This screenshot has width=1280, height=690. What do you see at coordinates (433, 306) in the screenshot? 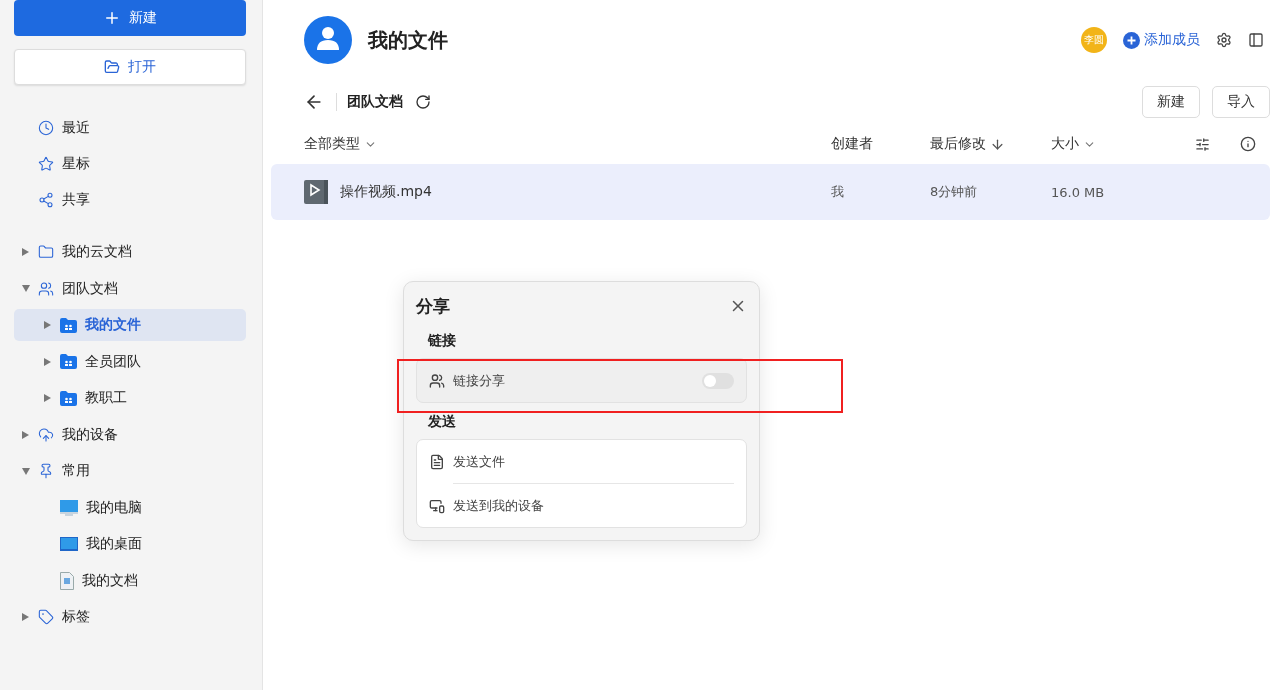
I see `dialog-title: 分享` at bounding box center [433, 306].